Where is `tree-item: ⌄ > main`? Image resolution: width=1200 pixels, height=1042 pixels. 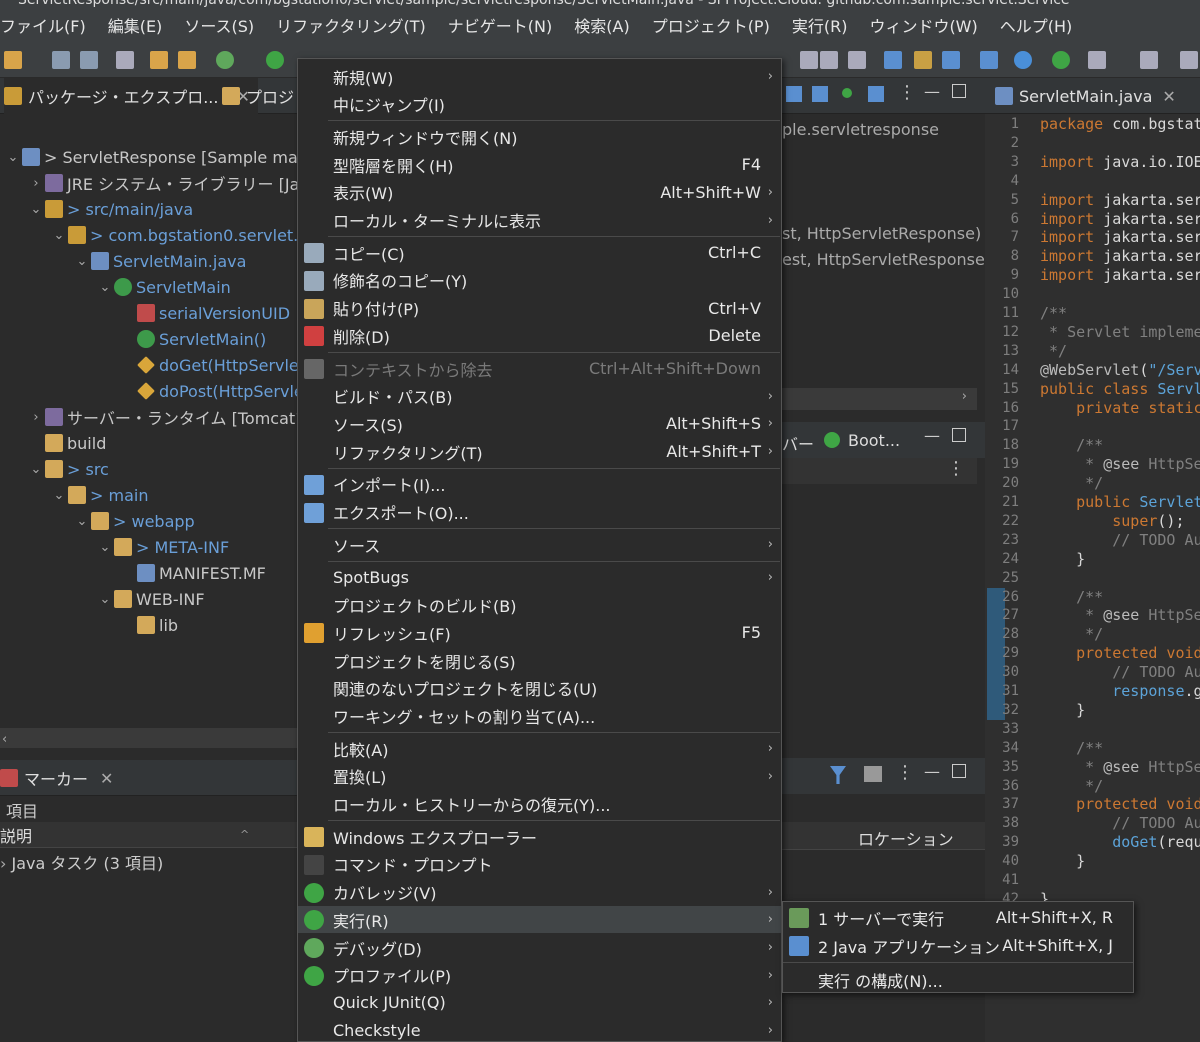 tree-item: ⌄ > main is located at coordinates (99, 495).